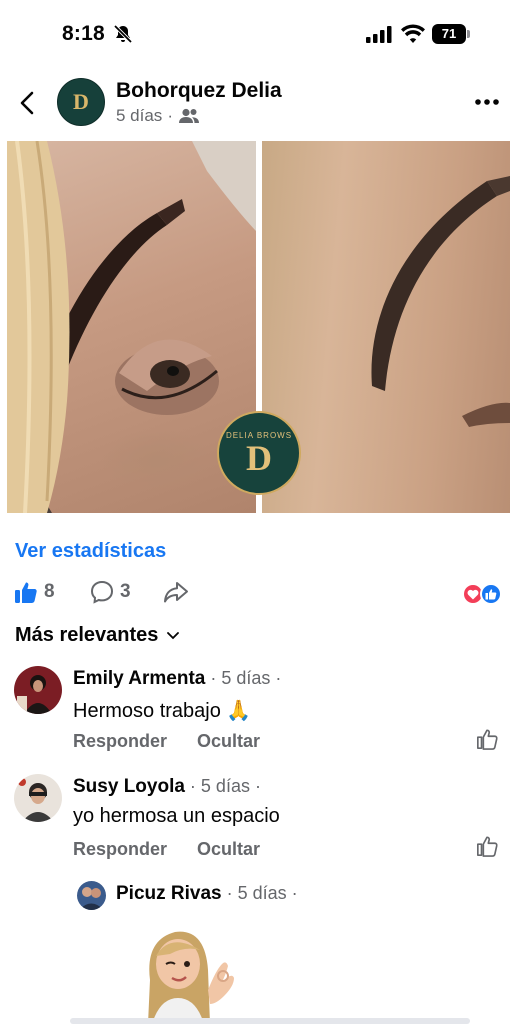 The width and height of the screenshot is (516, 1024). I want to click on friends-icon, so click(188, 115).